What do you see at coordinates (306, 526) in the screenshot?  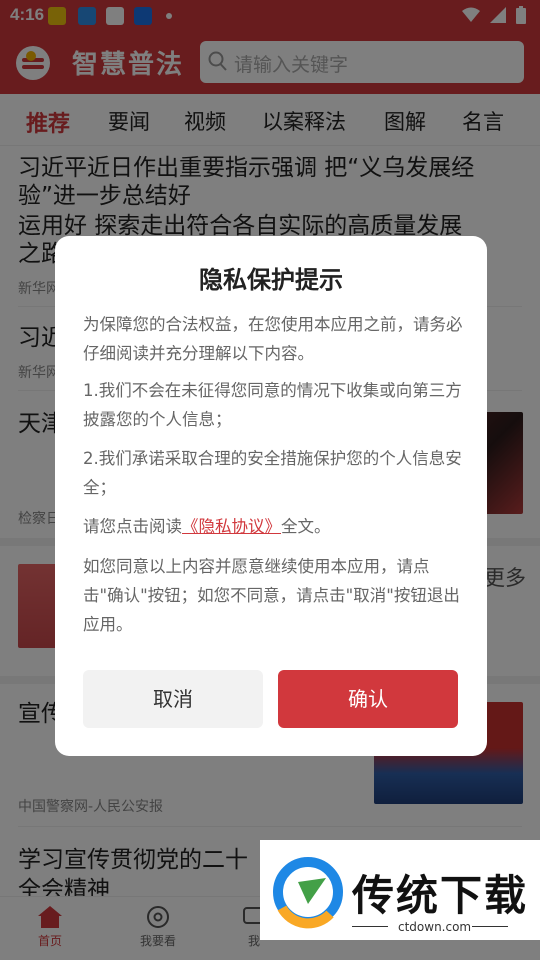 I see `link-suffix: 全文。` at bounding box center [306, 526].